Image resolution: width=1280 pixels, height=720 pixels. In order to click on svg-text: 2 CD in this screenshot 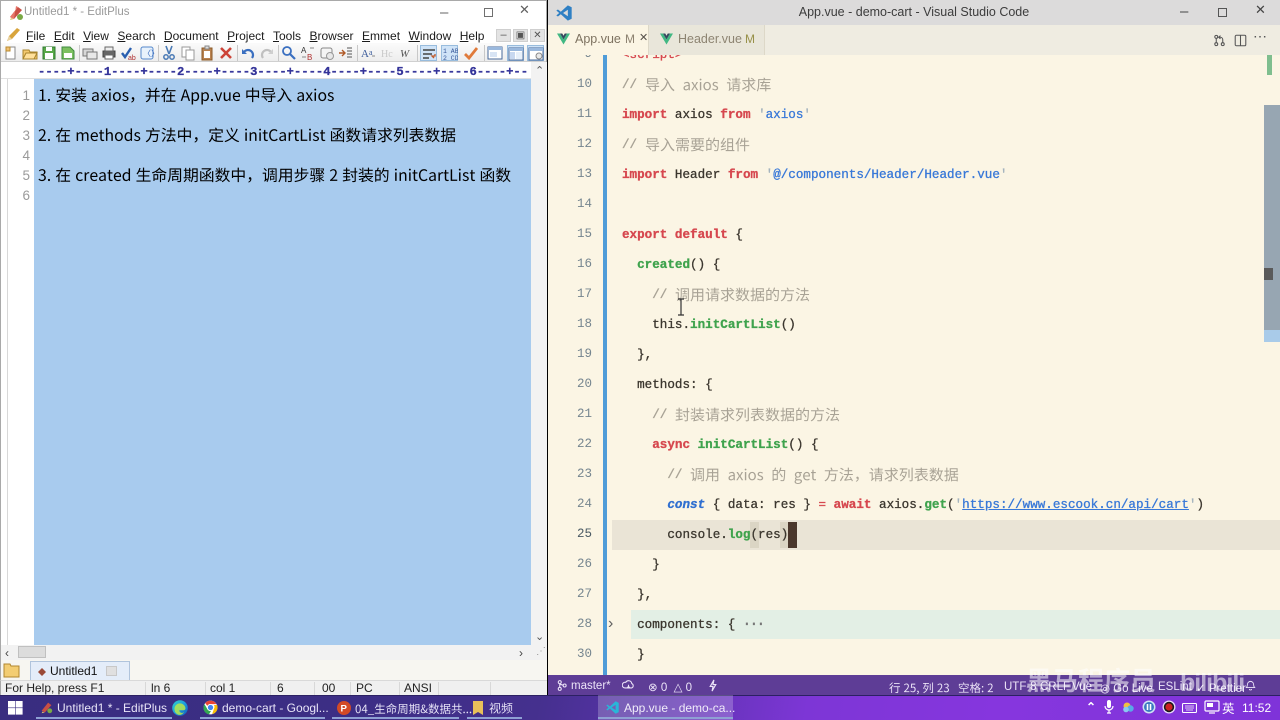, I will do `click(450, 58)`.